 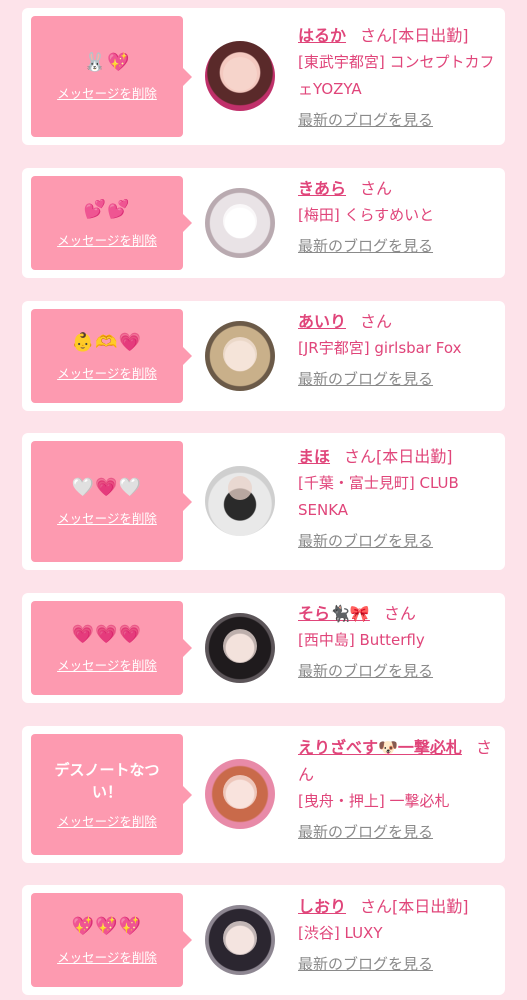 I want to click on profile-info: そら🐈‍⬛🎀 さん [西中島] Butterfly 最新のブログを見る, so click(x=398, y=641).